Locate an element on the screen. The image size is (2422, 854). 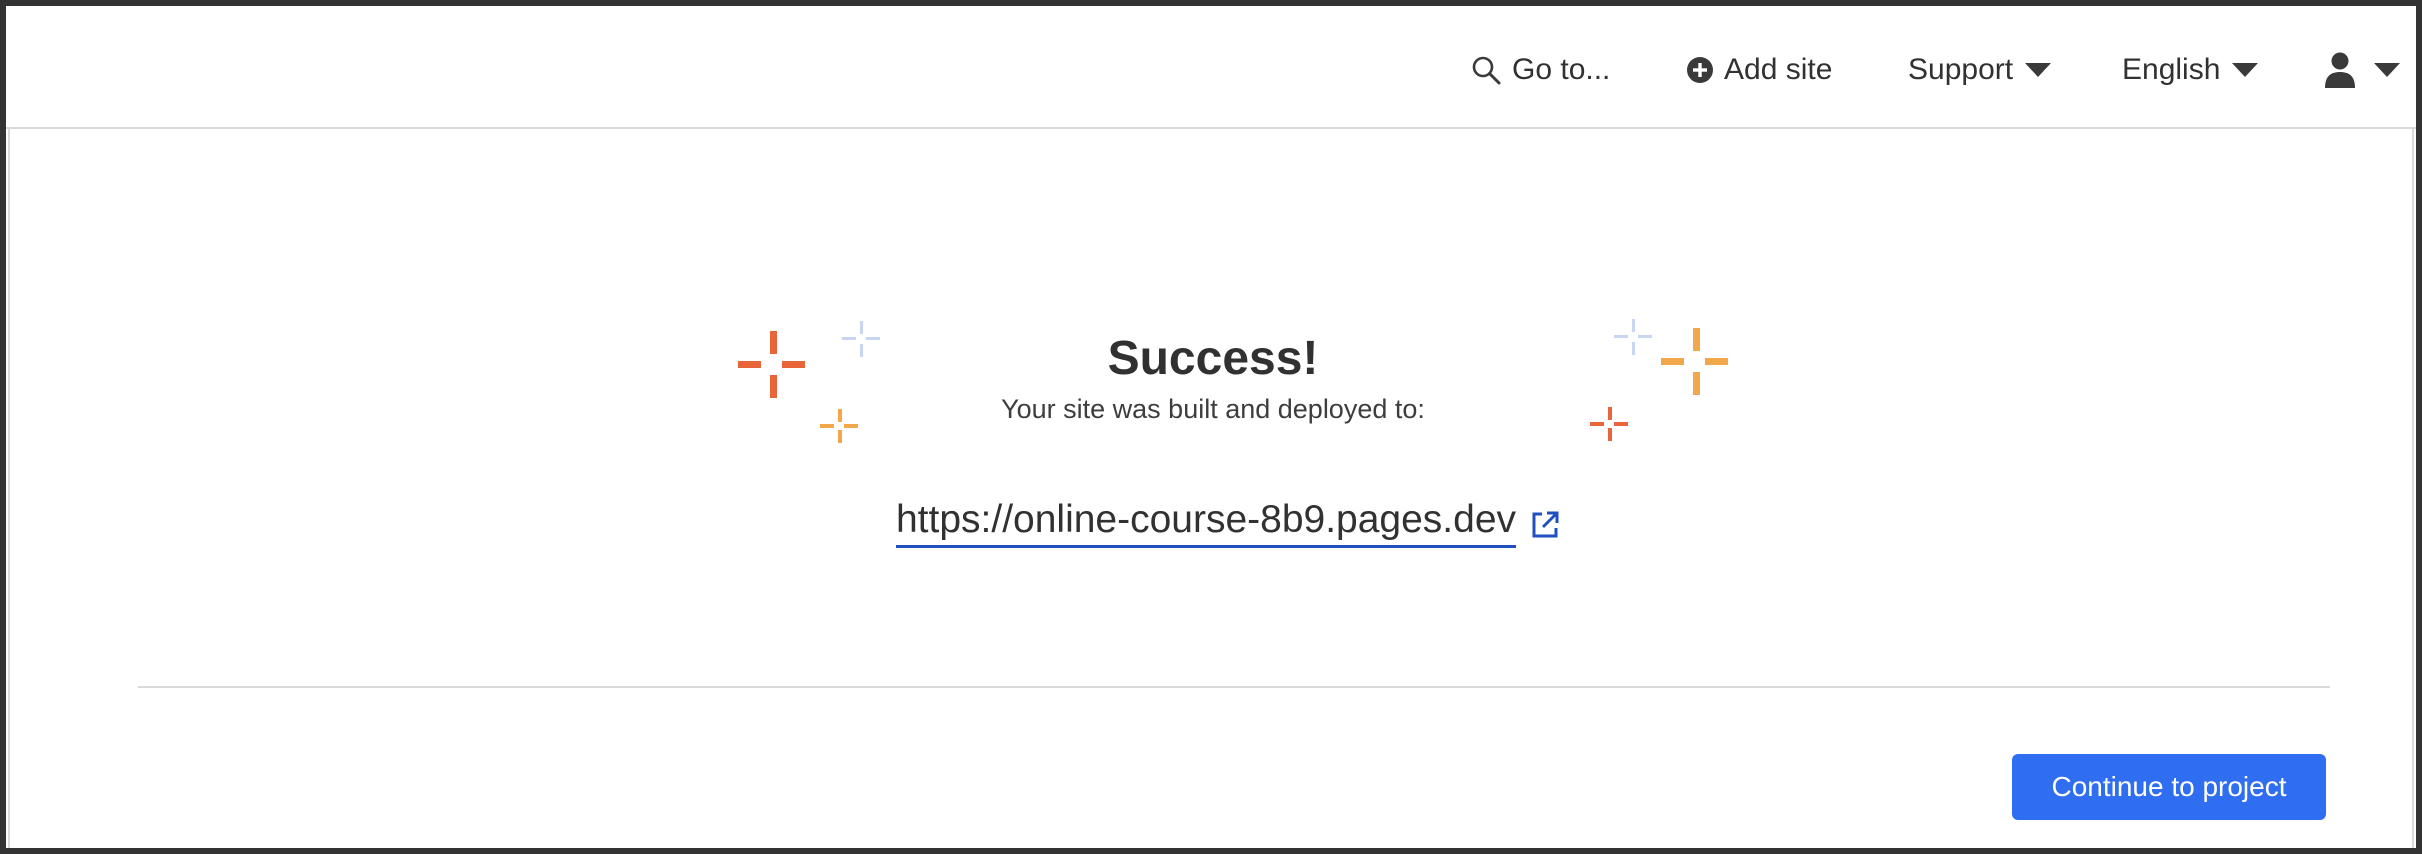
plus-circle-icon is located at coordinates (1700, 70).